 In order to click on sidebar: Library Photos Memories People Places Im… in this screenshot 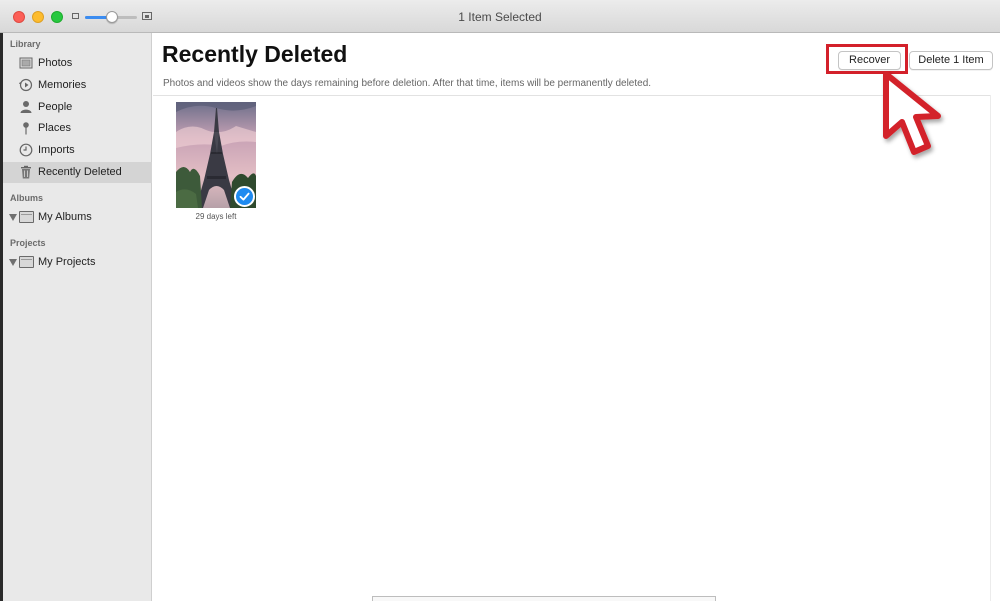, I will do `click(76, 317)`.